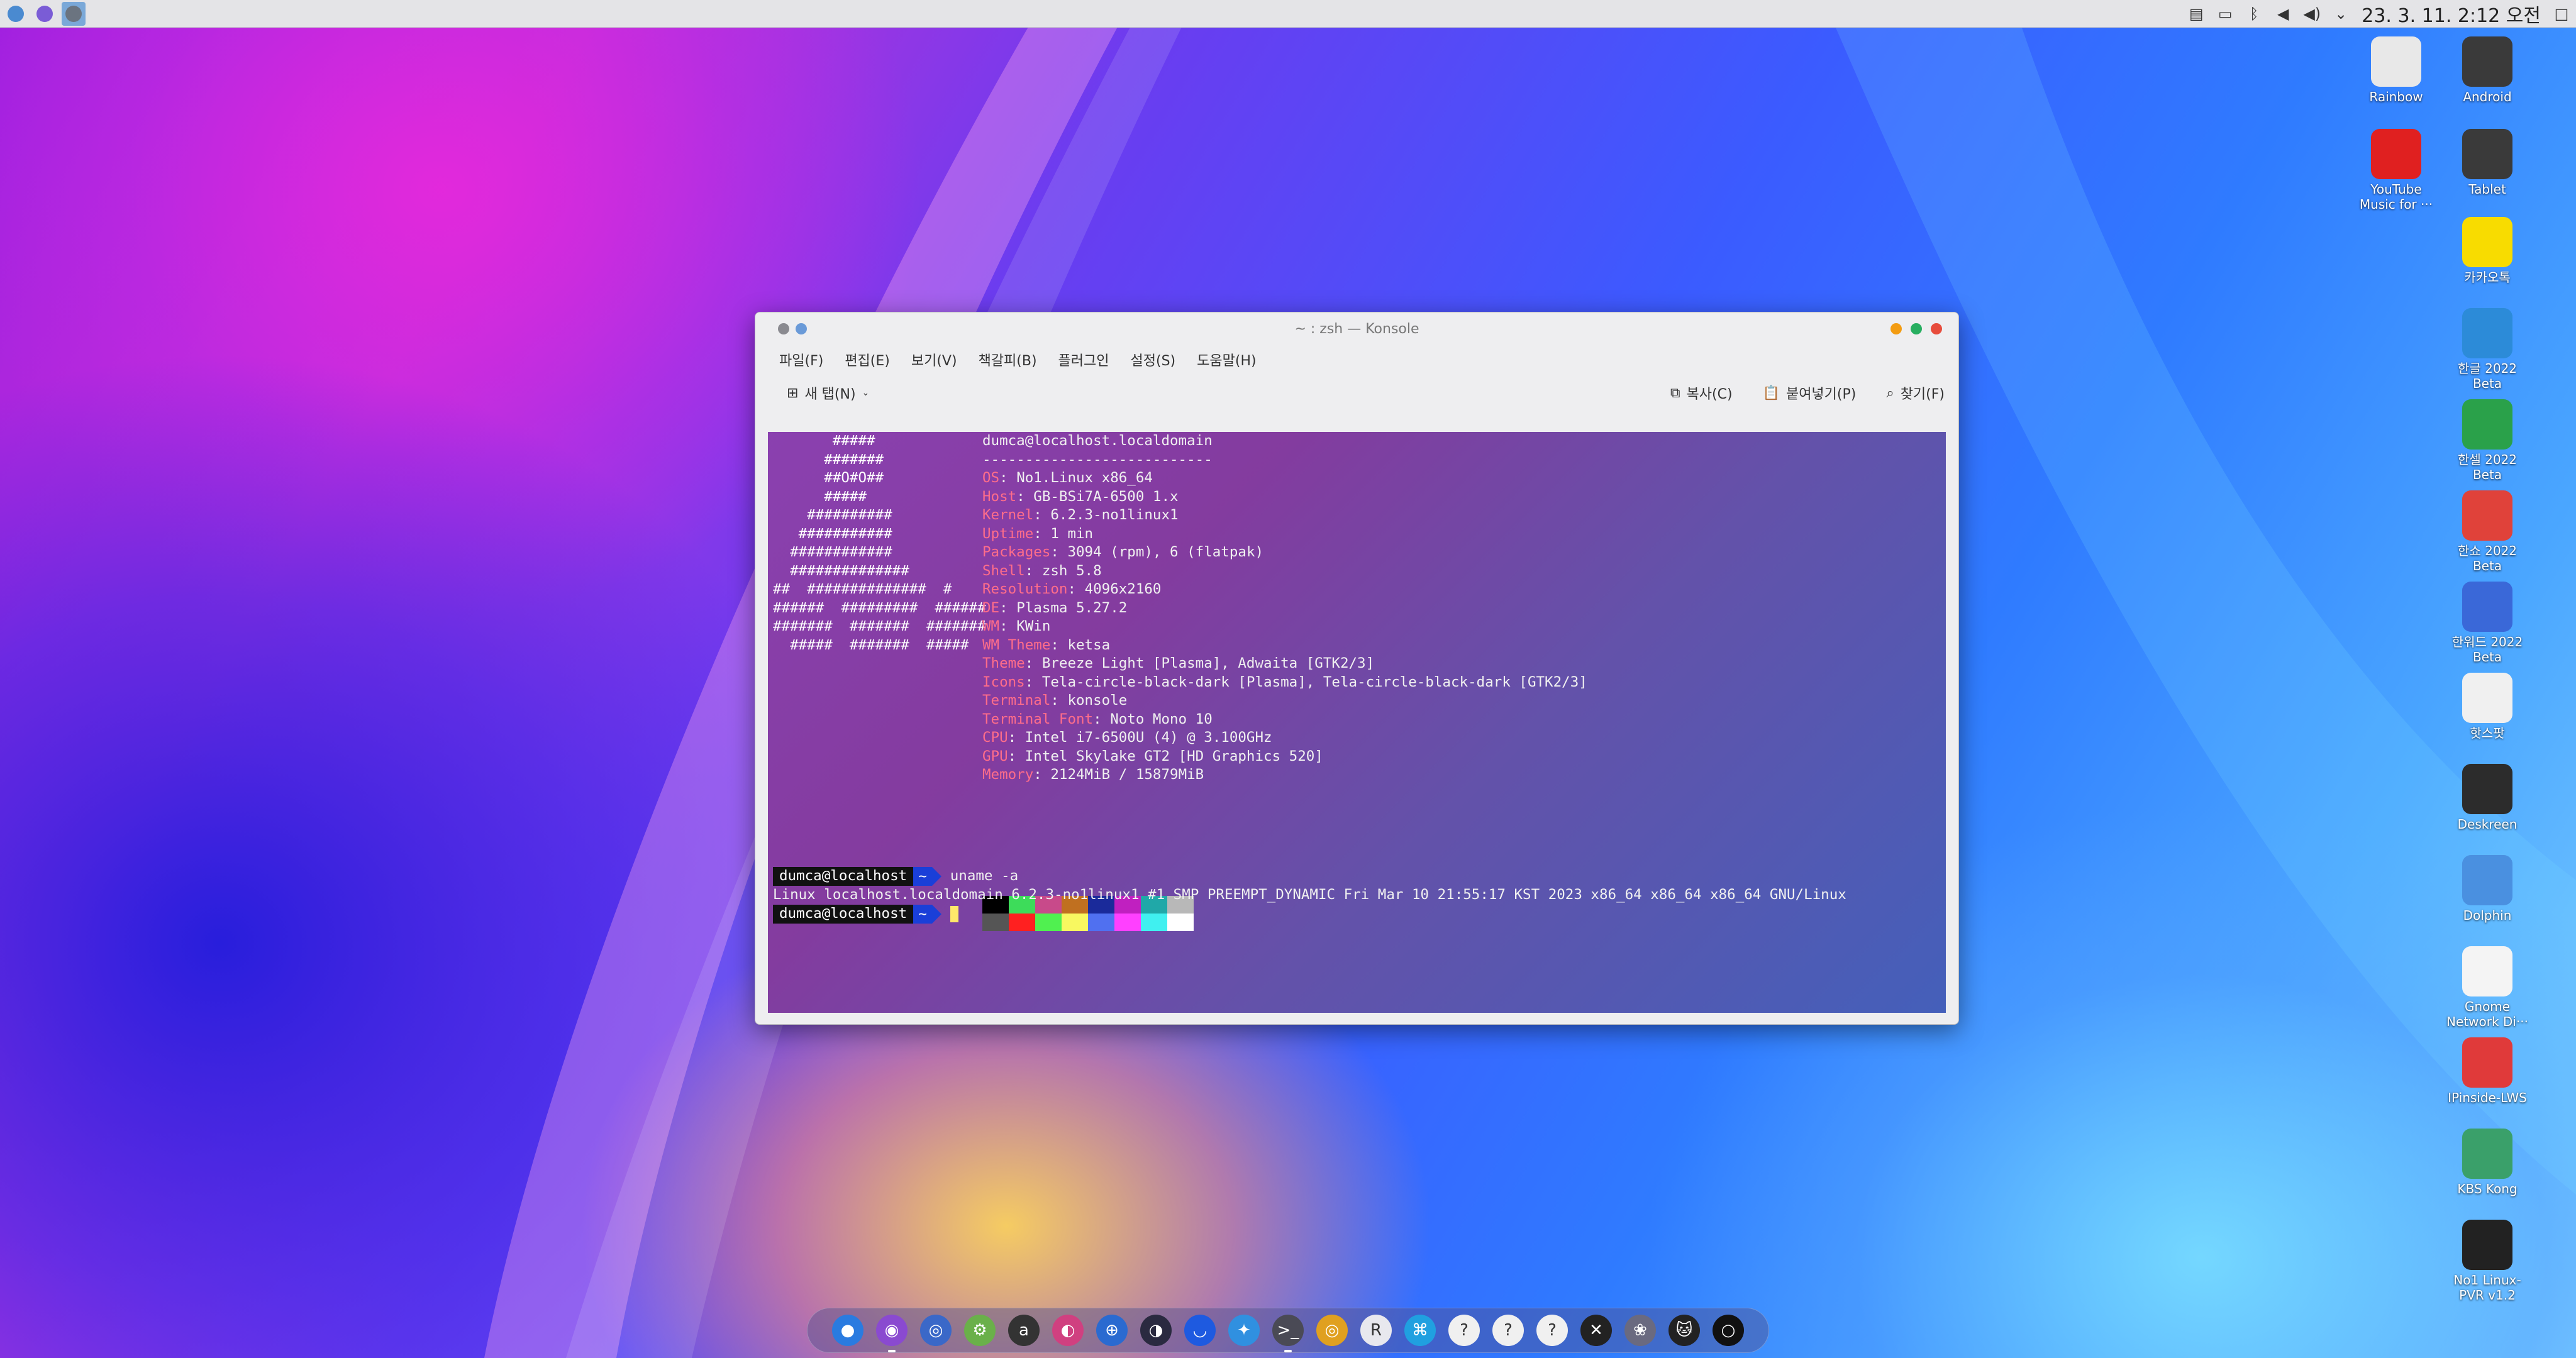  I want to click on titlebar: ~ : zsh — Konsole, so click(1356, 328).